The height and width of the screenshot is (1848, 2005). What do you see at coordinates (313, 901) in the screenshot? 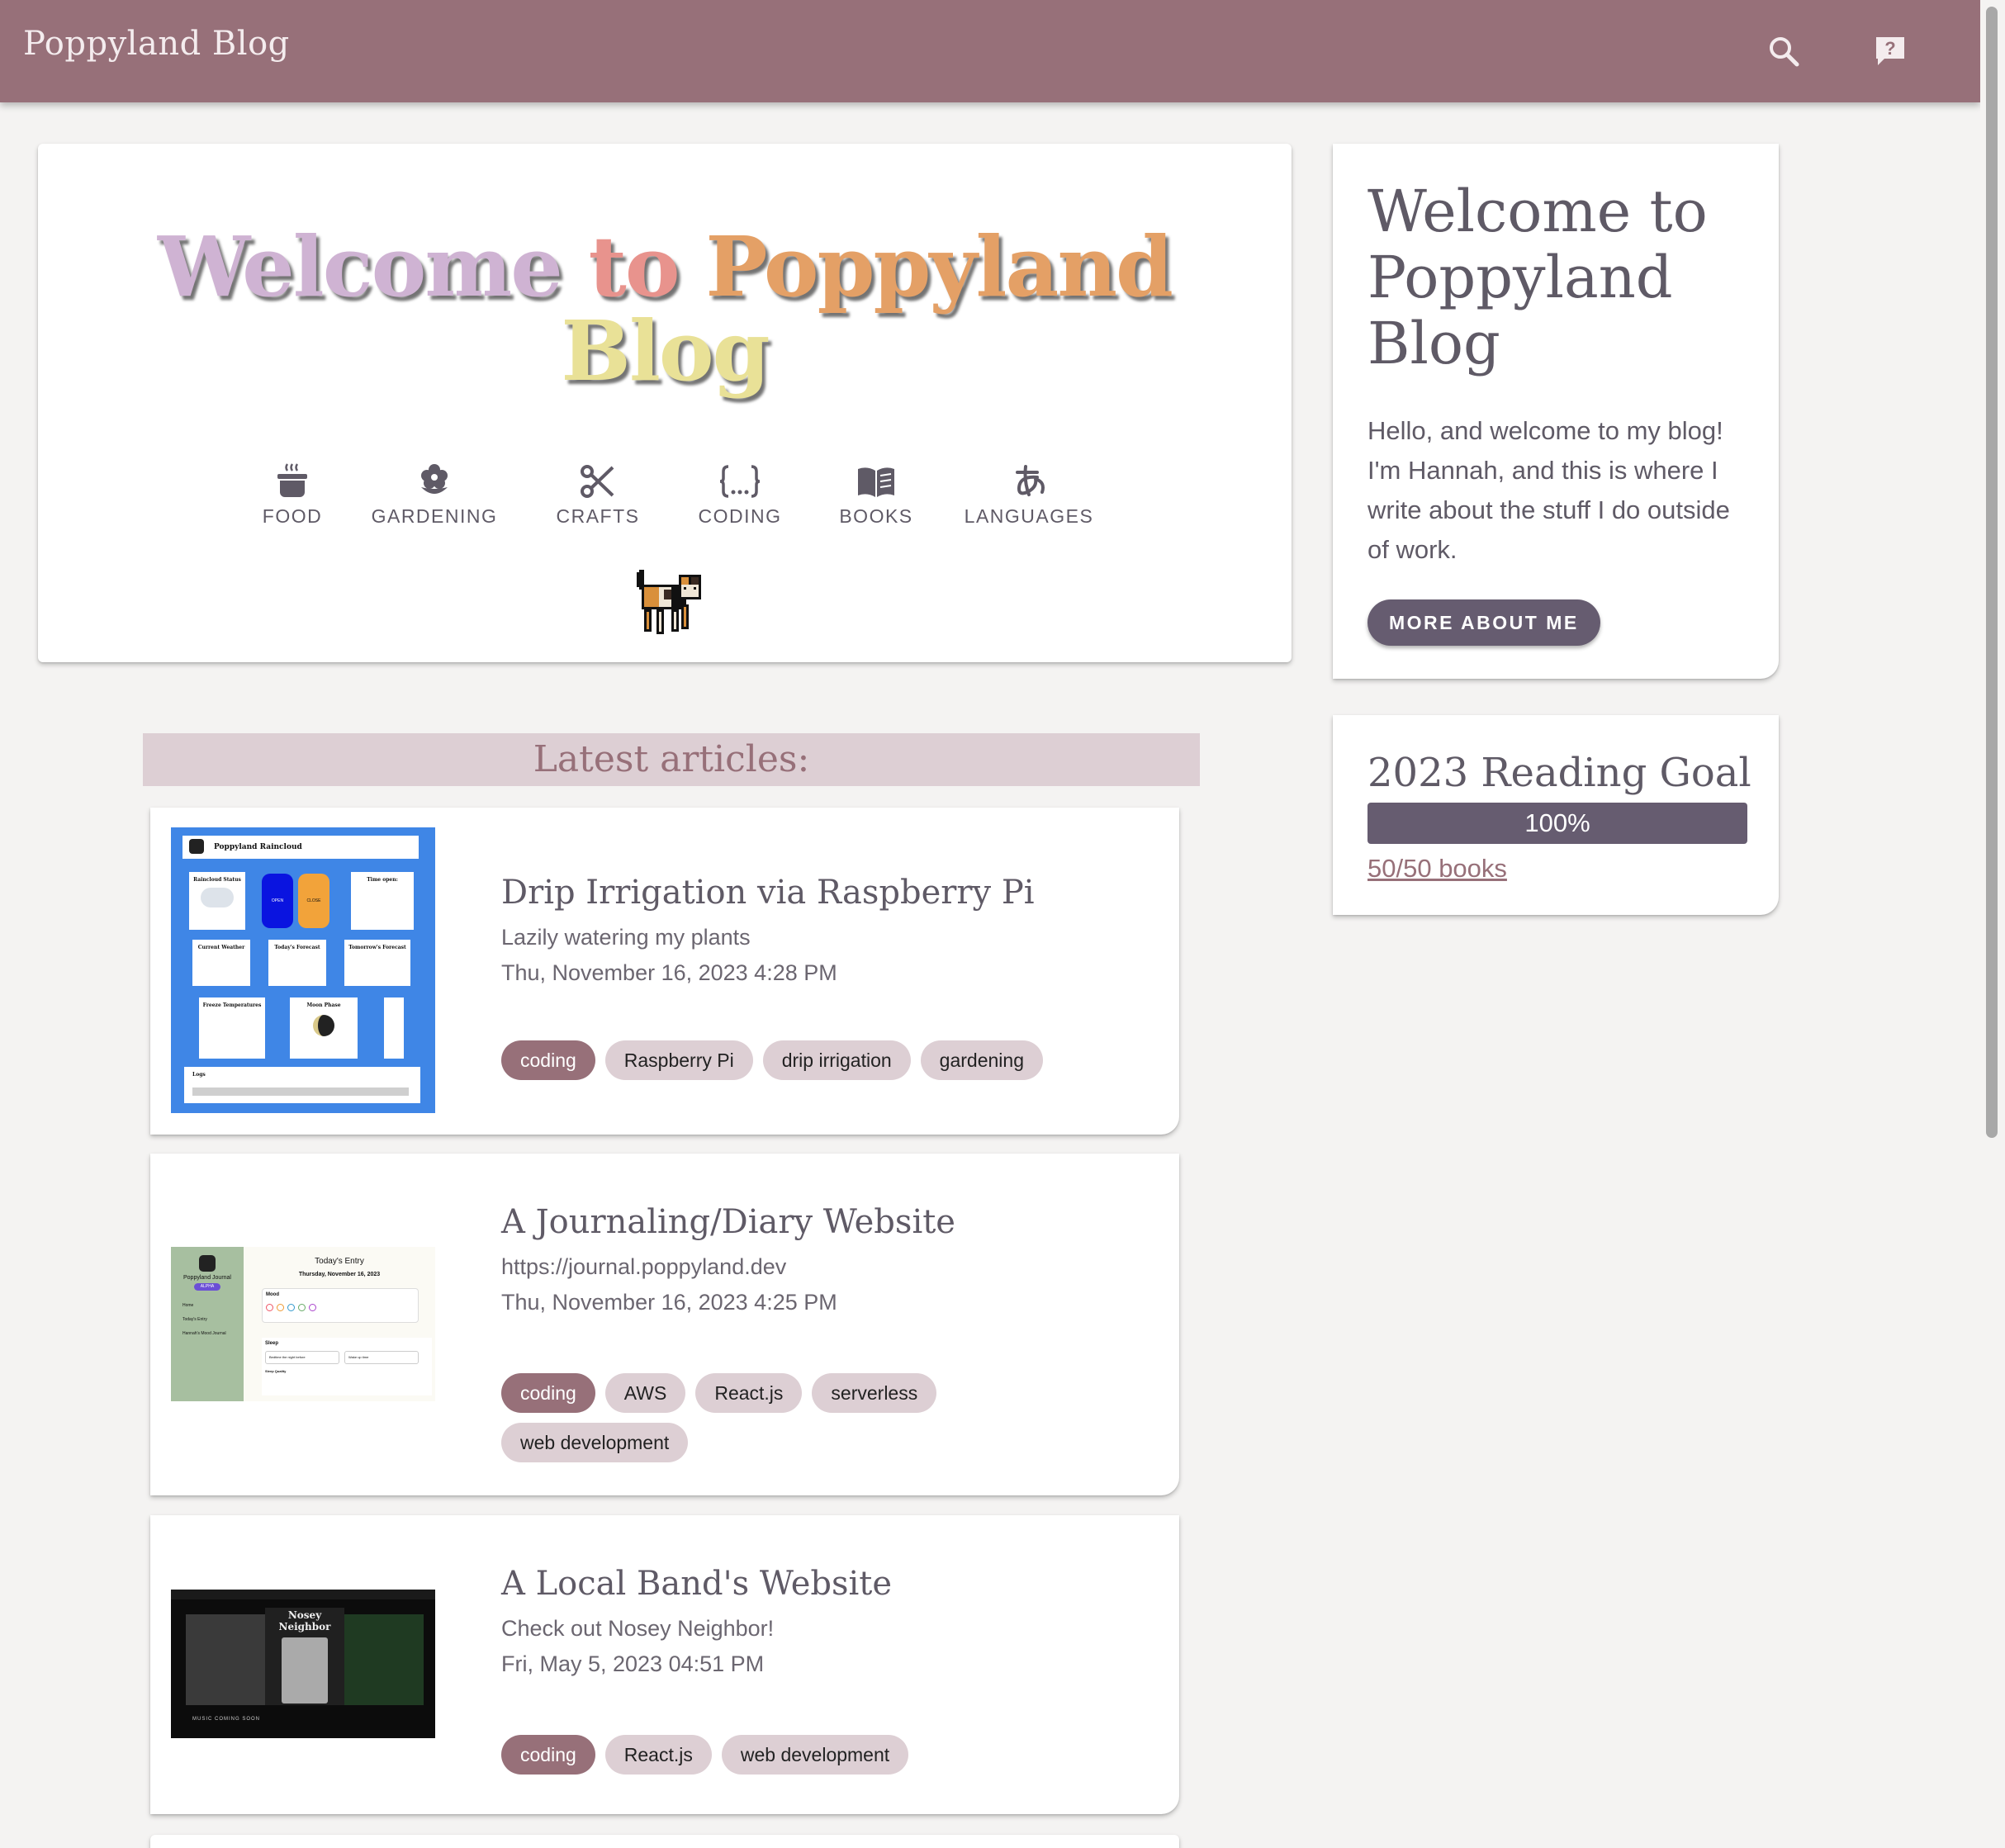
I see `thumb-close-button: CLOSE` at bounding box center [313, 901].